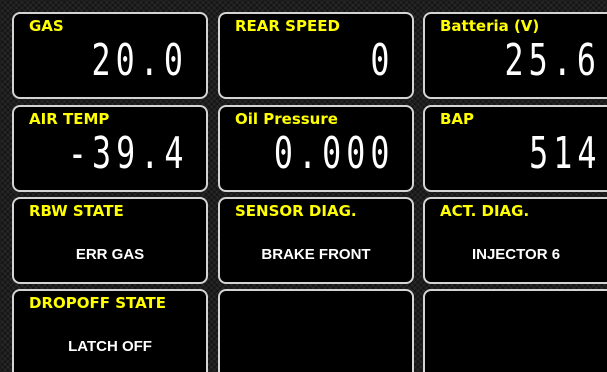 This screenshot has width=607, height=372. What do you see at coordinates (287, 26) in the screenshot?
I see `tile-label: REAR SPEED` at bounding box center [287, 26].